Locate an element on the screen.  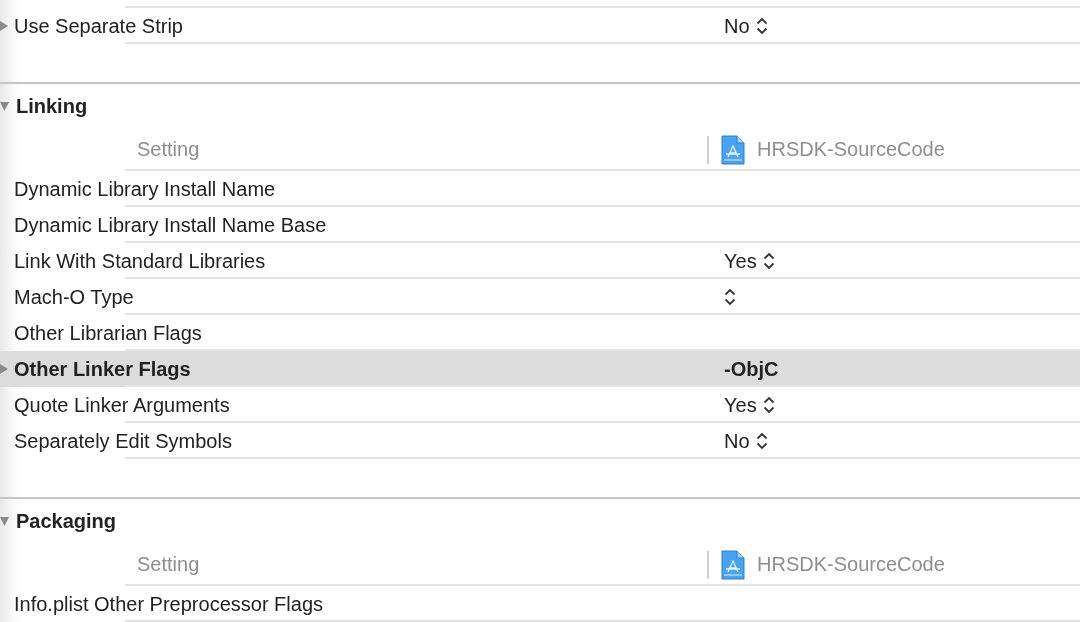
section-title: Linking is located at coordinates (52, 106).